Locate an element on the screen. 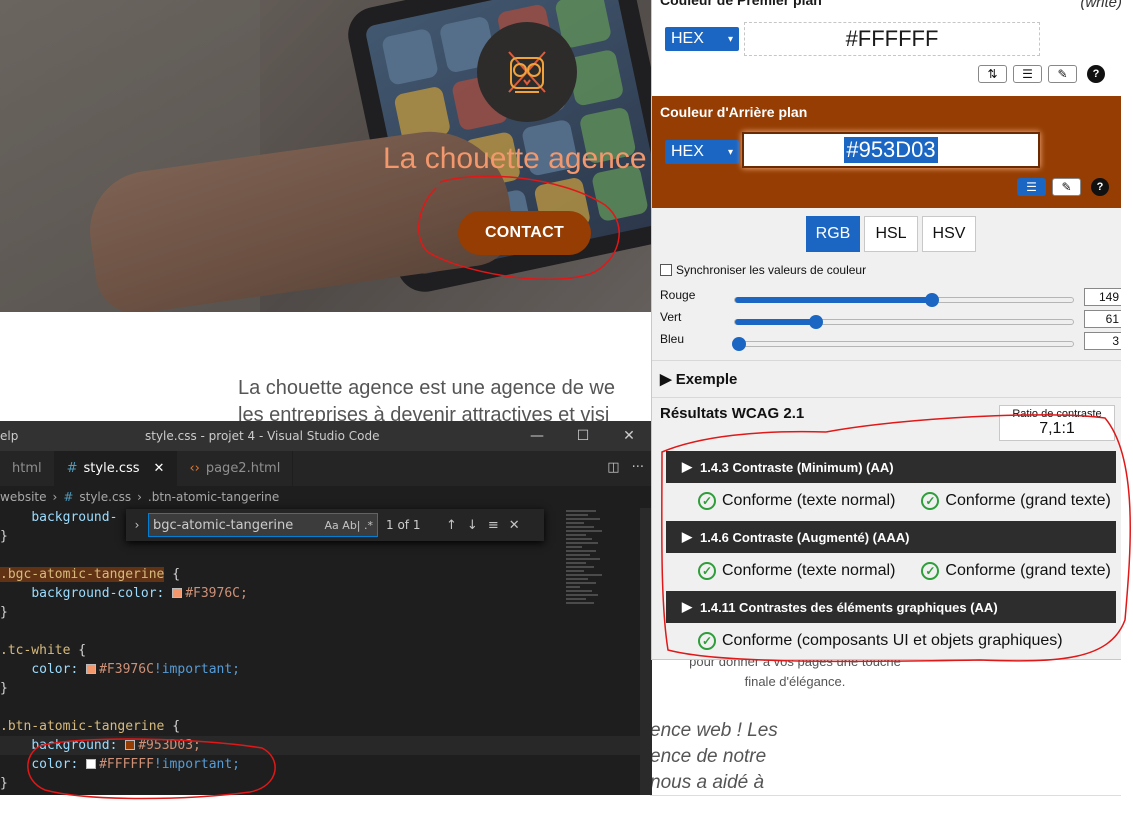  sync-checkbox is located at coordinates (666, 270).